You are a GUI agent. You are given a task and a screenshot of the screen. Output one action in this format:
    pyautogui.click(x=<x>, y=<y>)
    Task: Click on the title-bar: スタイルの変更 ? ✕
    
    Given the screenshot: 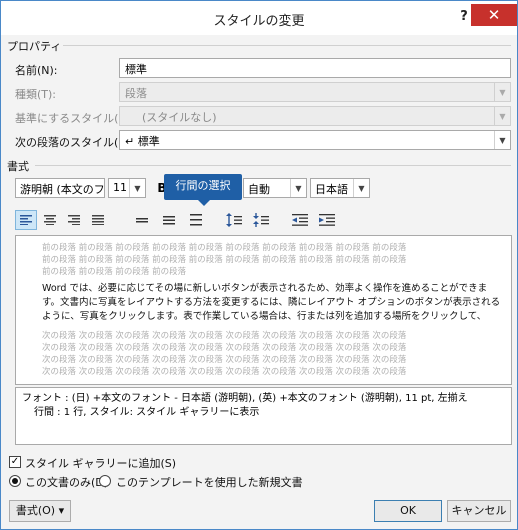 What is the action you would take?
    pyautogui.click(x=259, y=18)
    